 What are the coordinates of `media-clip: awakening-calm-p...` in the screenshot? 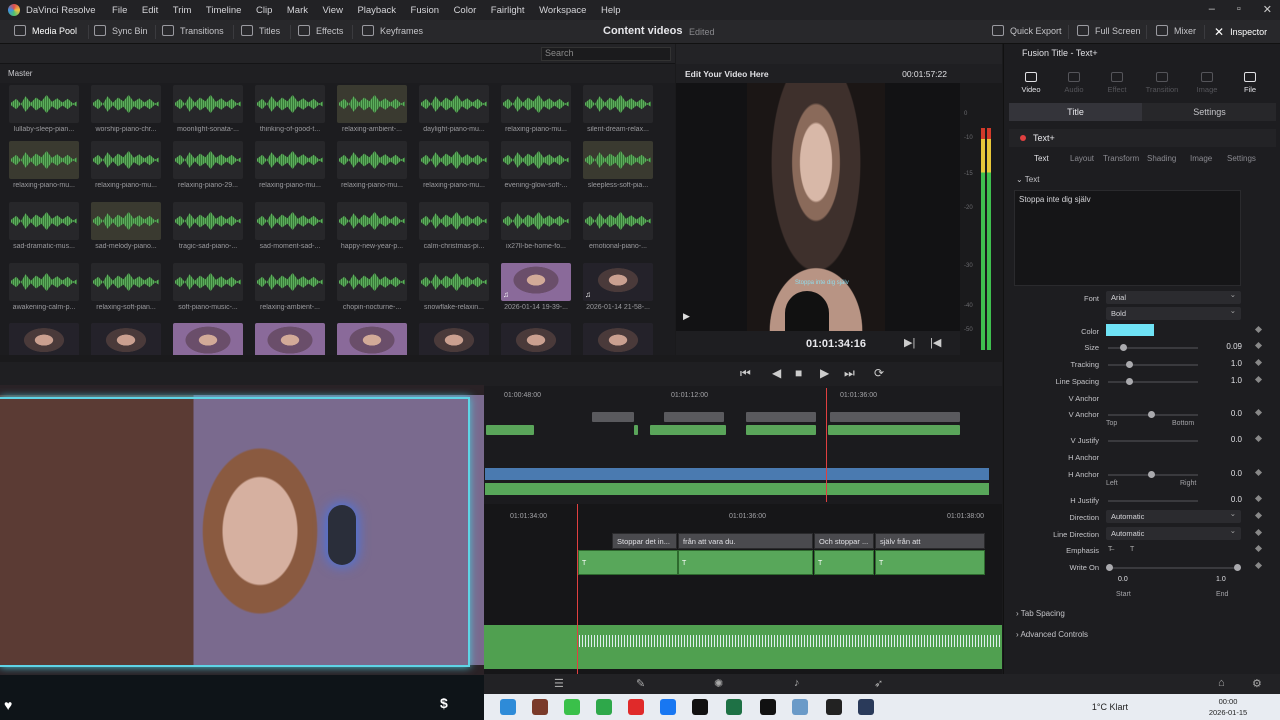 It's located at (44, 287).